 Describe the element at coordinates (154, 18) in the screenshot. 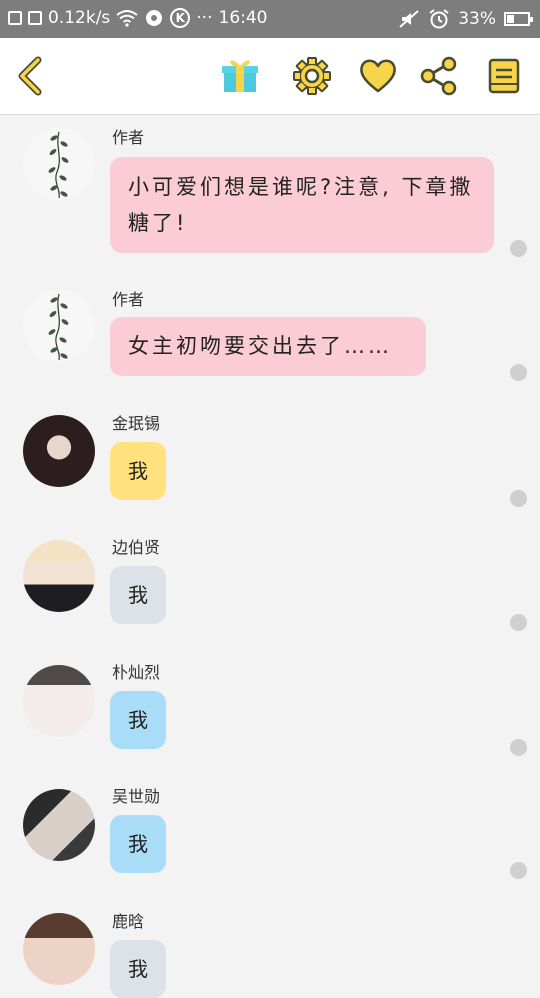

I see `chat-app-icon` at that location.